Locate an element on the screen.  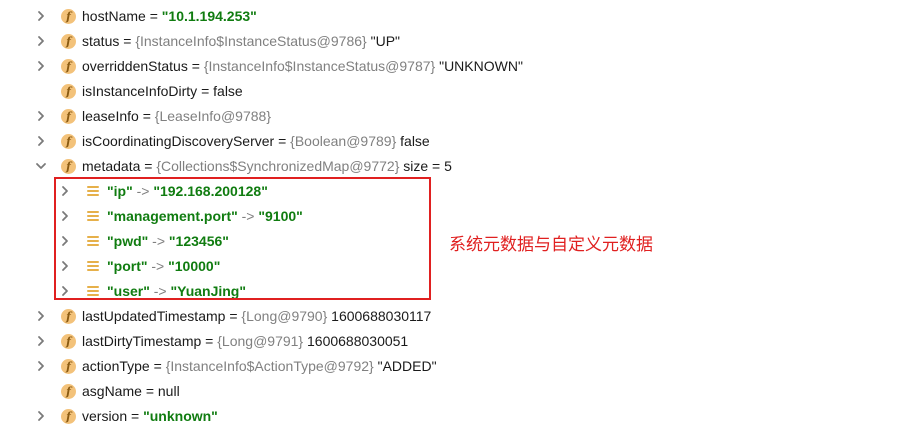
tree-row-text: version = "unknown" is located at coordinates (150, 415).